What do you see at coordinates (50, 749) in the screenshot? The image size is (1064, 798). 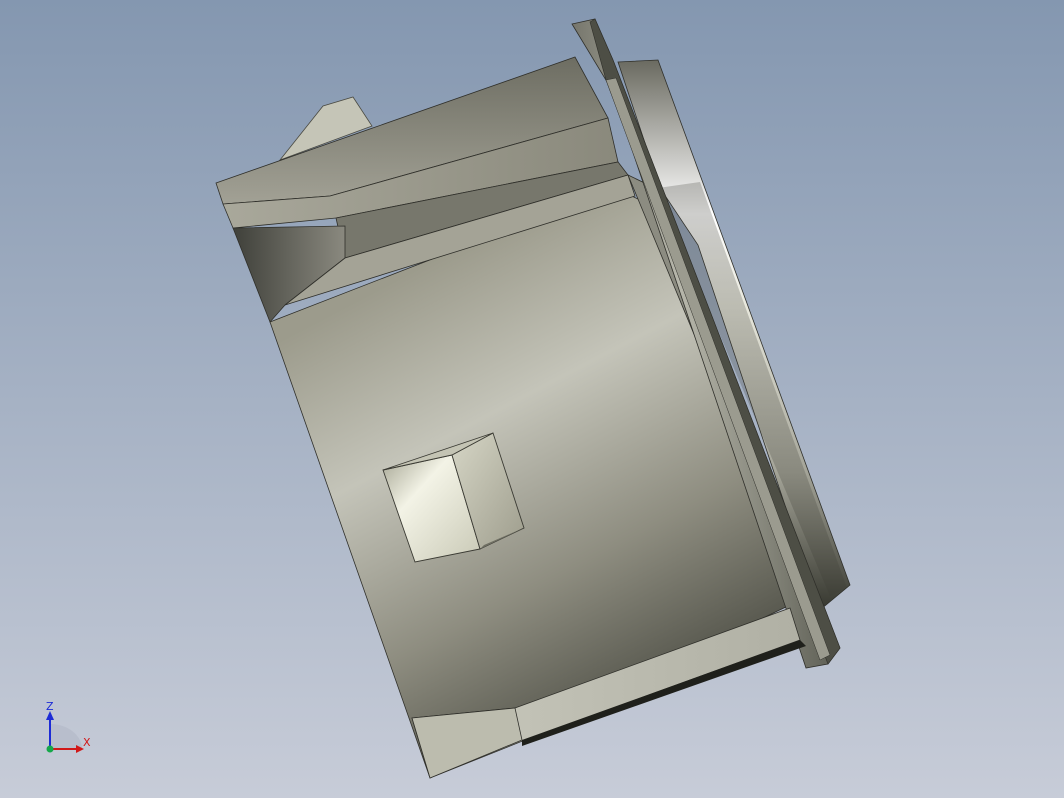 I see `y-axis-origin` at bounding box center [50, 749].